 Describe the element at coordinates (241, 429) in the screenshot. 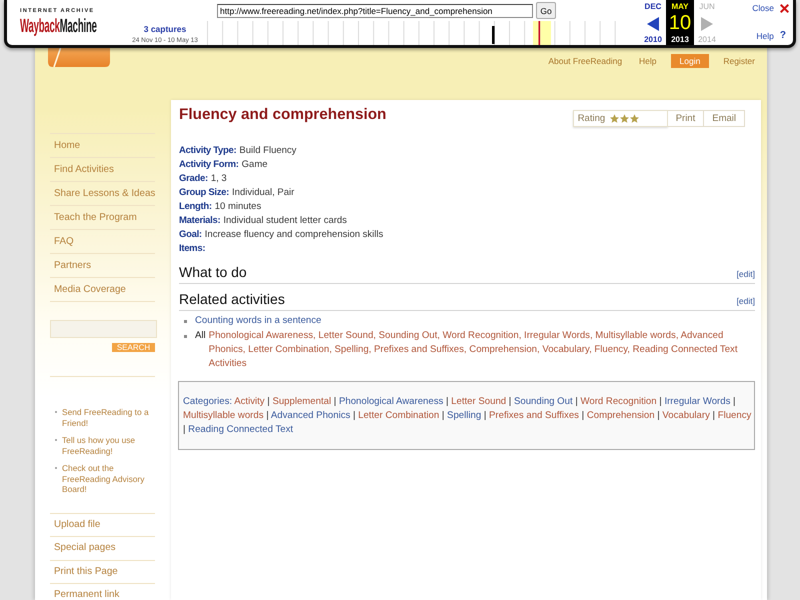

I see `category-link: Reading Connected Text` at that location.